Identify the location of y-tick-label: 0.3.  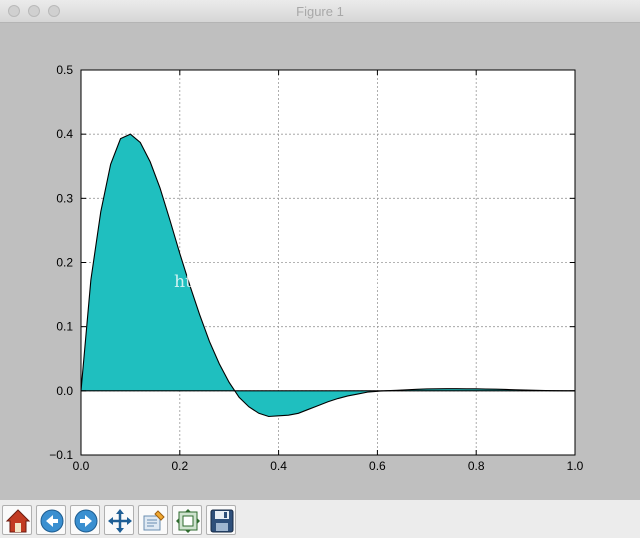
(64, 198).